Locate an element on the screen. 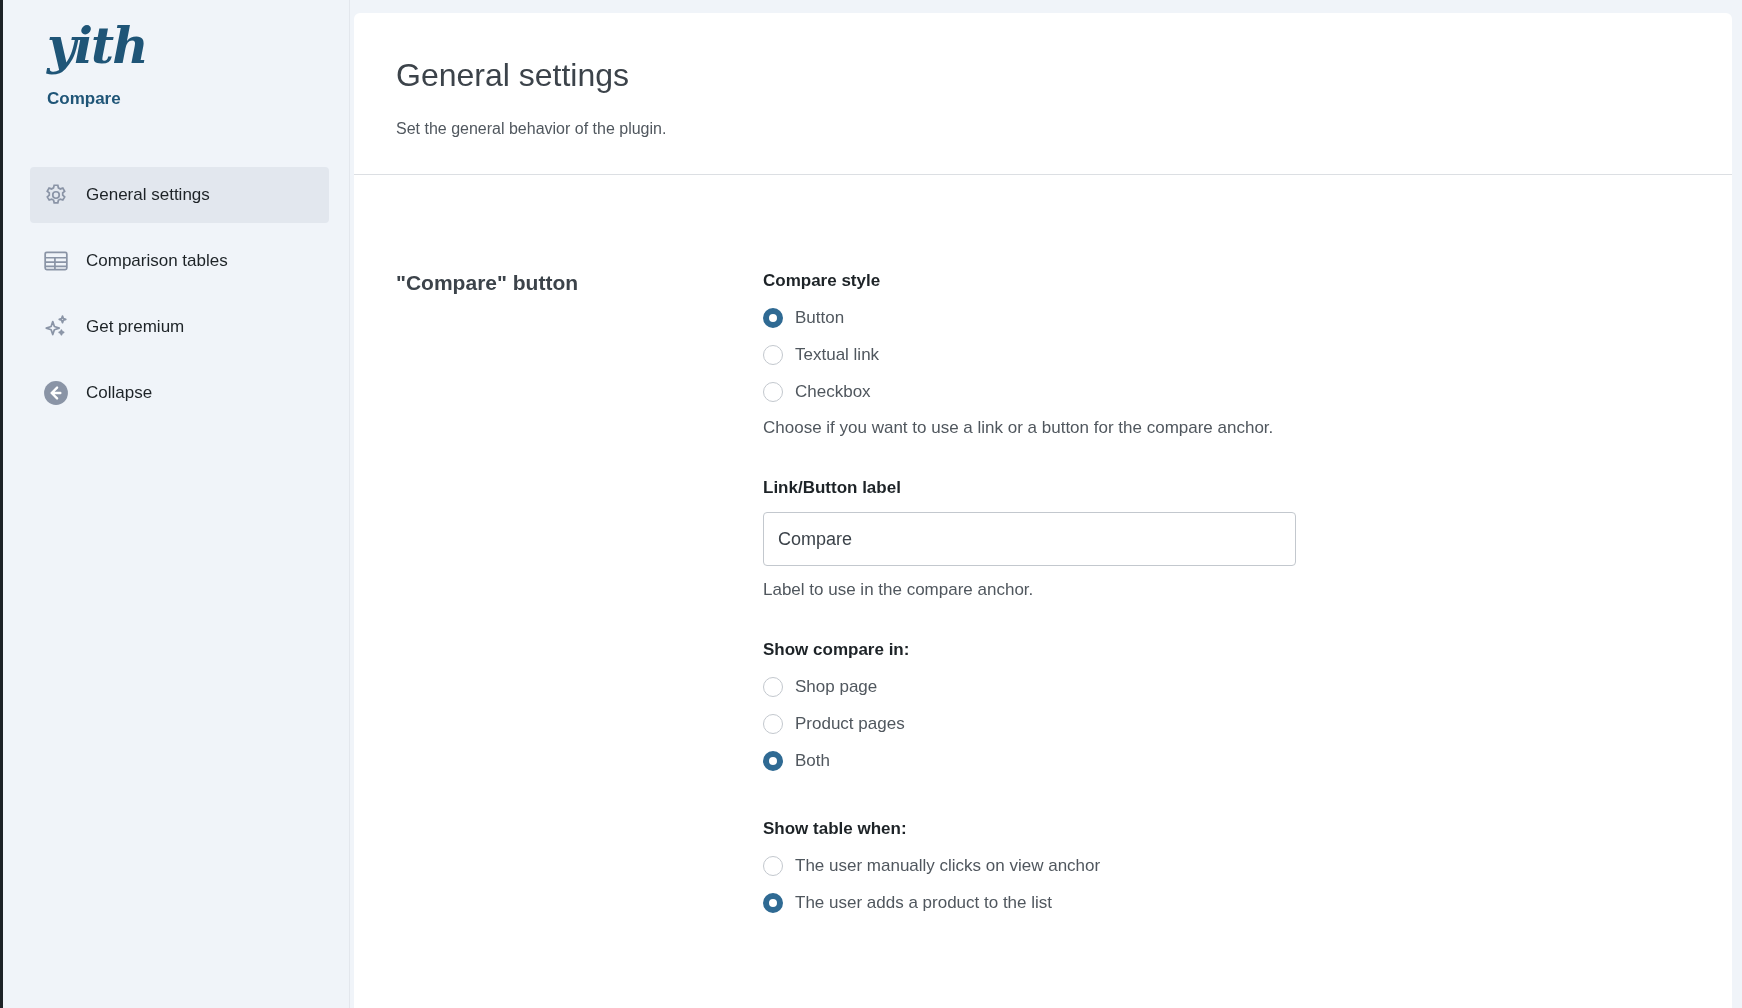 Image resolution: width=1742 pixels, height=1008 pixels. radio-label: The user adds a product to the list is located at coordinates (924, 902).